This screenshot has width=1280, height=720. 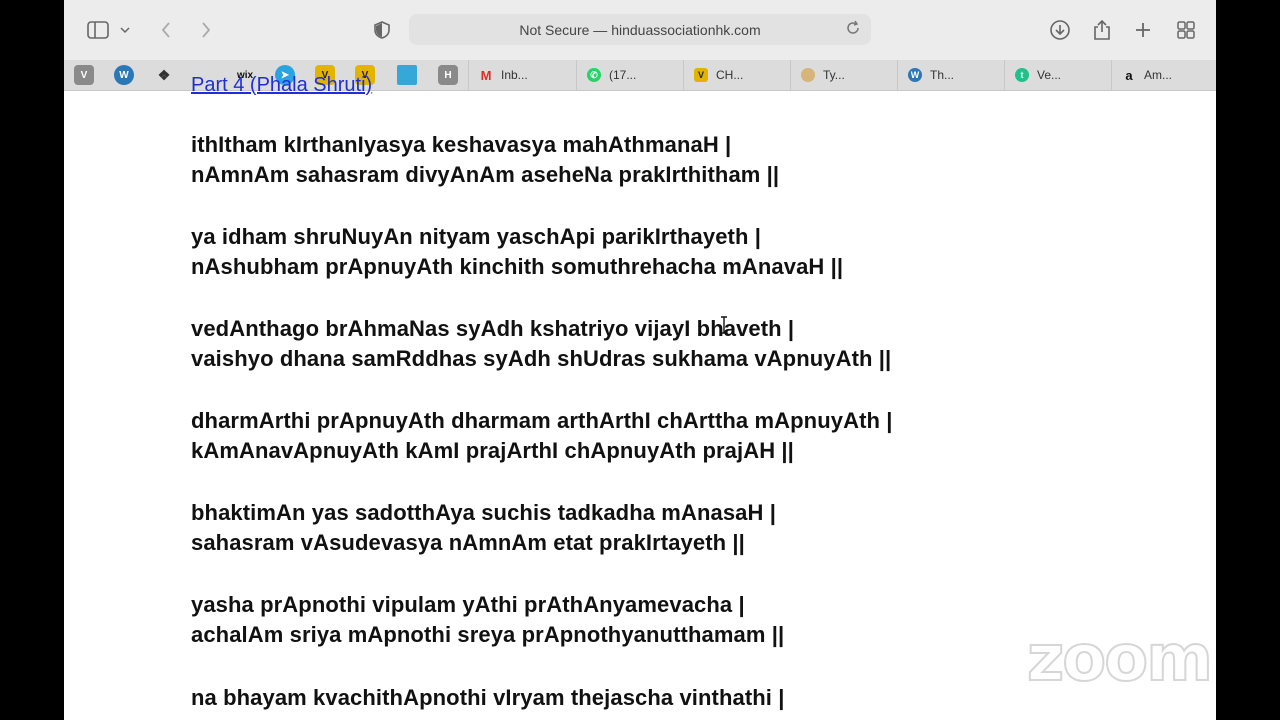 I want to click on shield-icon, so click(x=382, y=30).